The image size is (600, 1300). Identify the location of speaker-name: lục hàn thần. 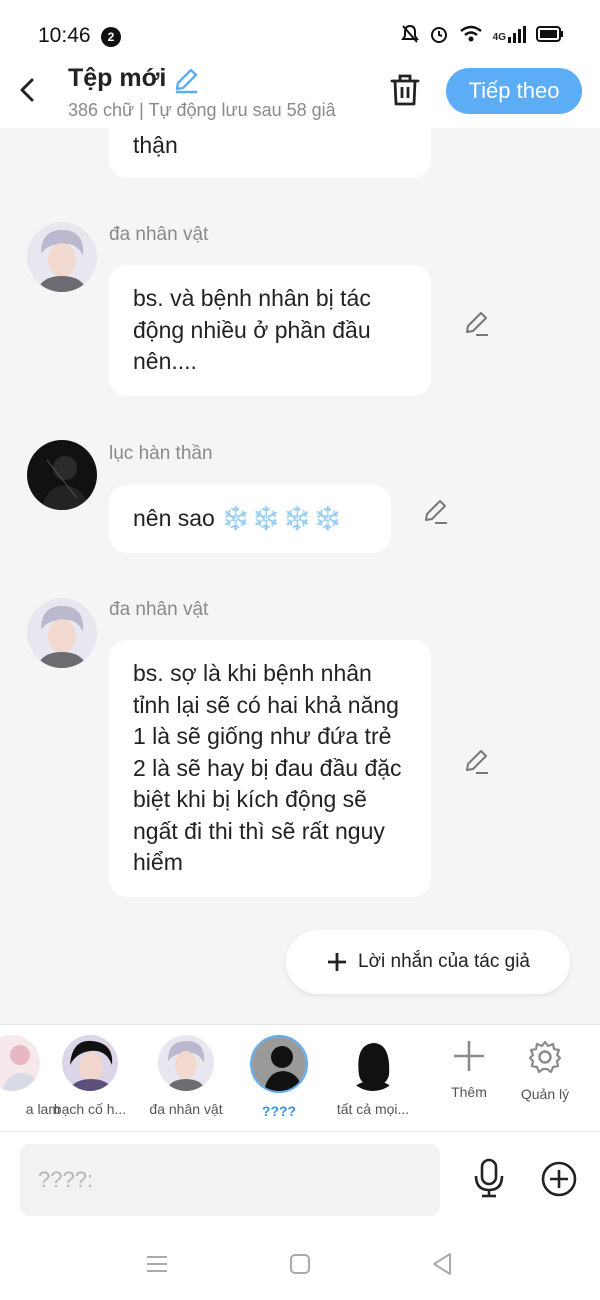
(161, 453).